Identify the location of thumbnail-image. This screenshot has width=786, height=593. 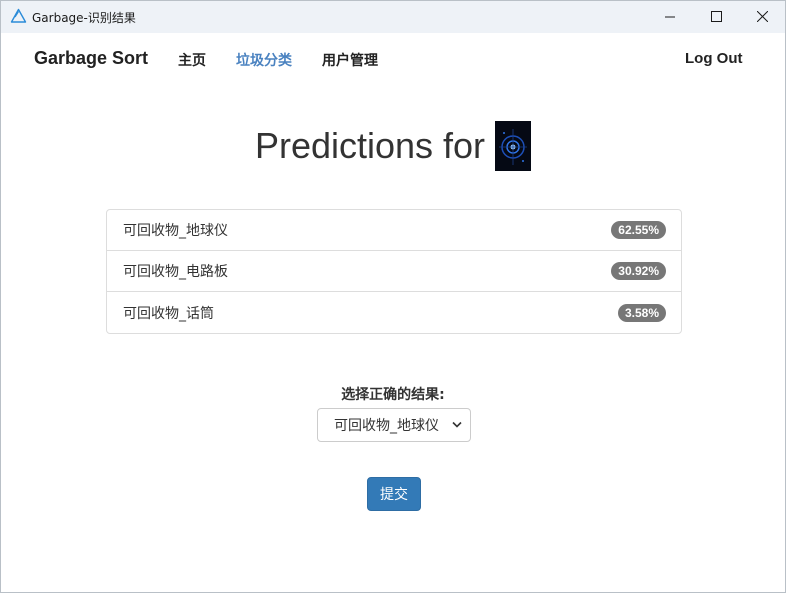
(513, 146).